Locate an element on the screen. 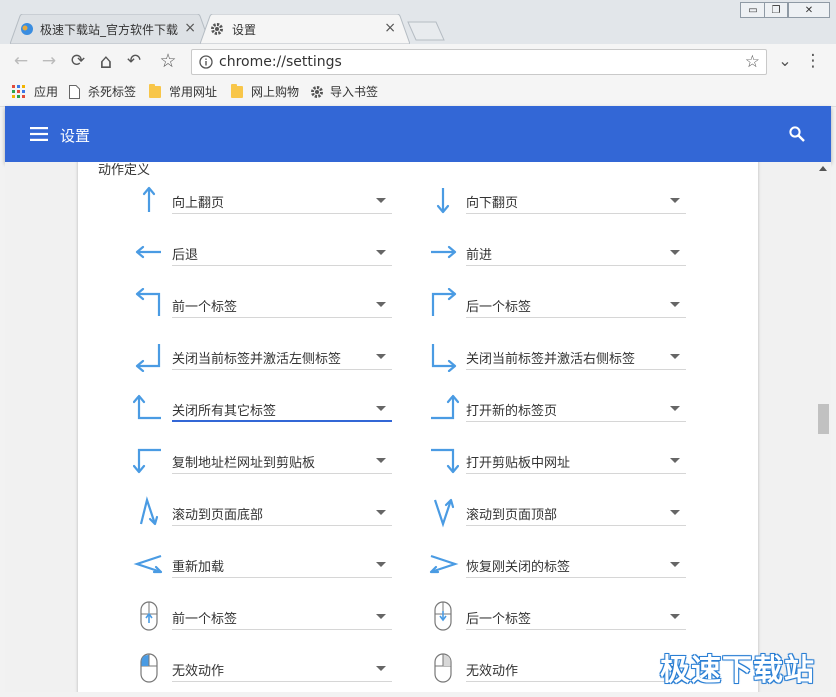 This screenshot has width=836, height=697. restore-button: ❐ is located at coordinates (776, 10).